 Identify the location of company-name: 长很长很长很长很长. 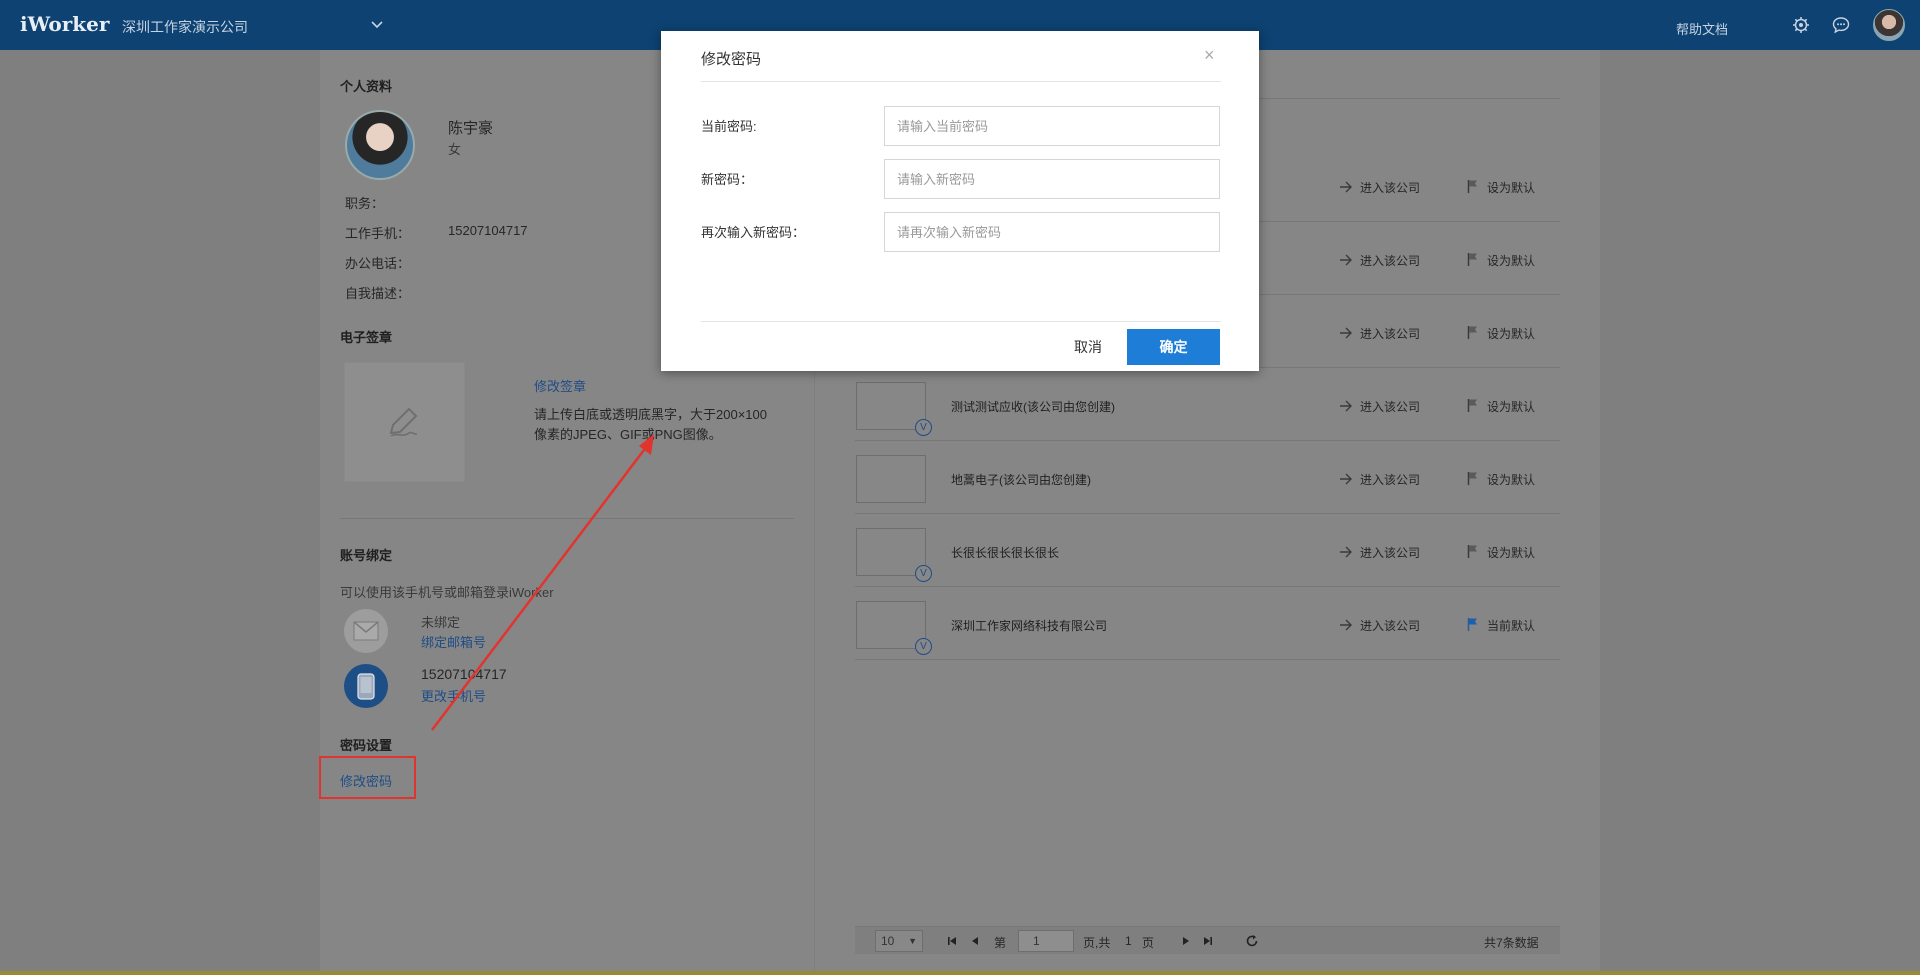
(1005, 553).